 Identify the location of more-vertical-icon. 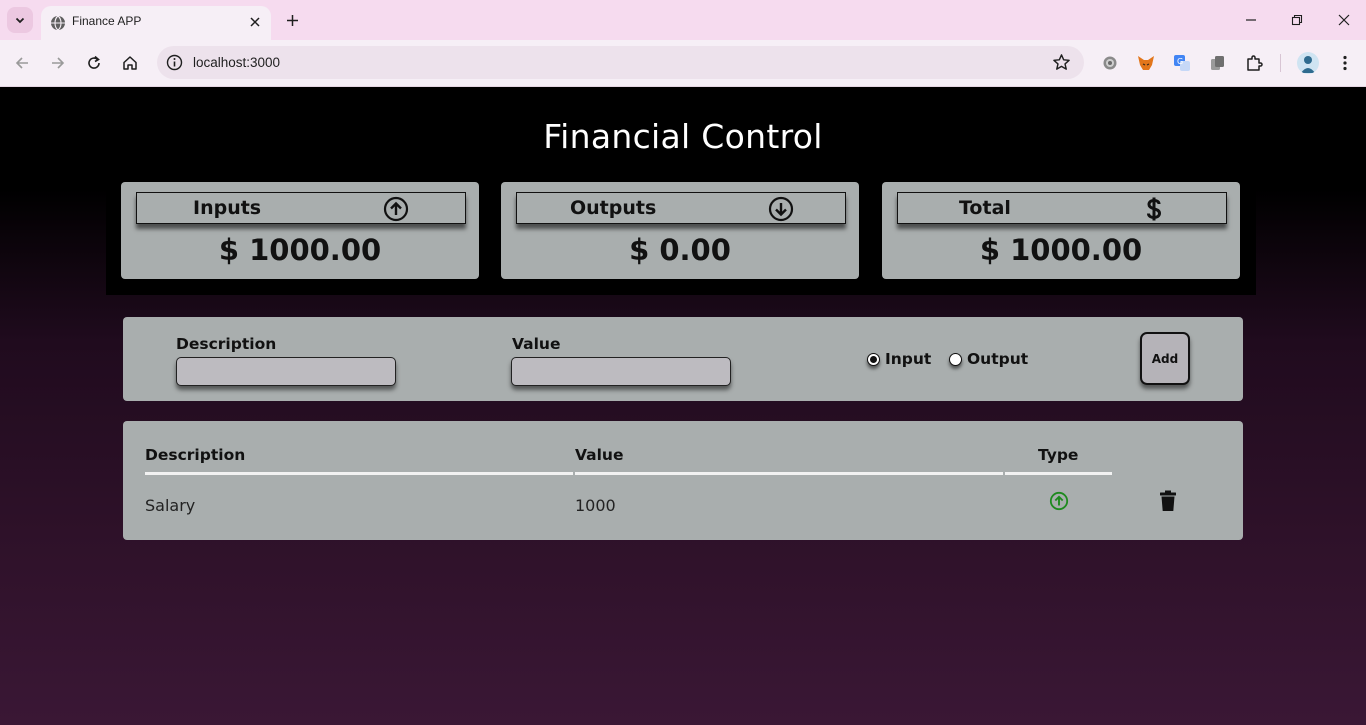
(1345, 63).